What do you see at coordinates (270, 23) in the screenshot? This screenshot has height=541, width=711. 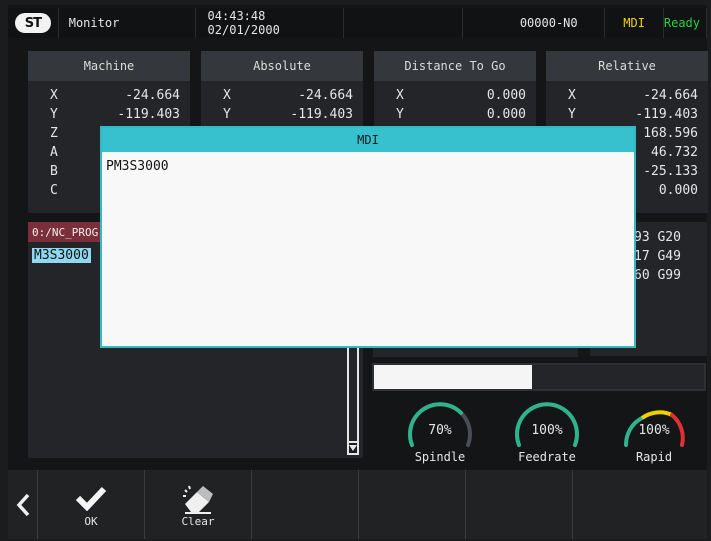 I see `clock: 04:43:48 02/01/2000` at bounding box center [270, 23].